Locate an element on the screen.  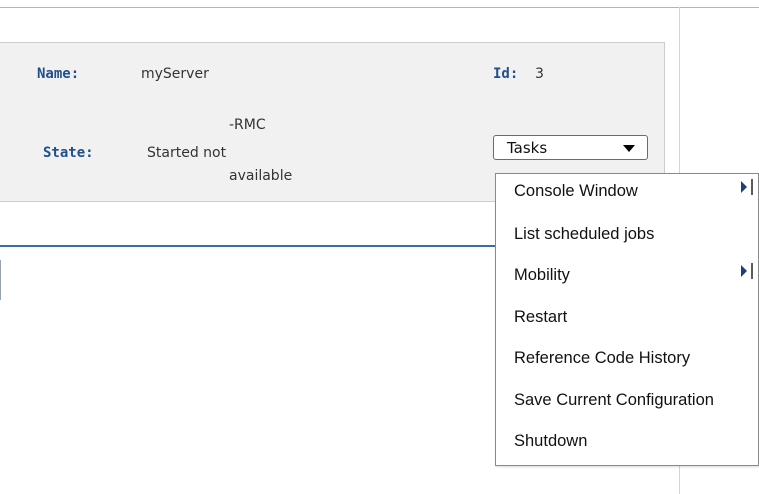
menu-item-save-current-configuration: Save Current Configuration is located at coordinates (627, 402).